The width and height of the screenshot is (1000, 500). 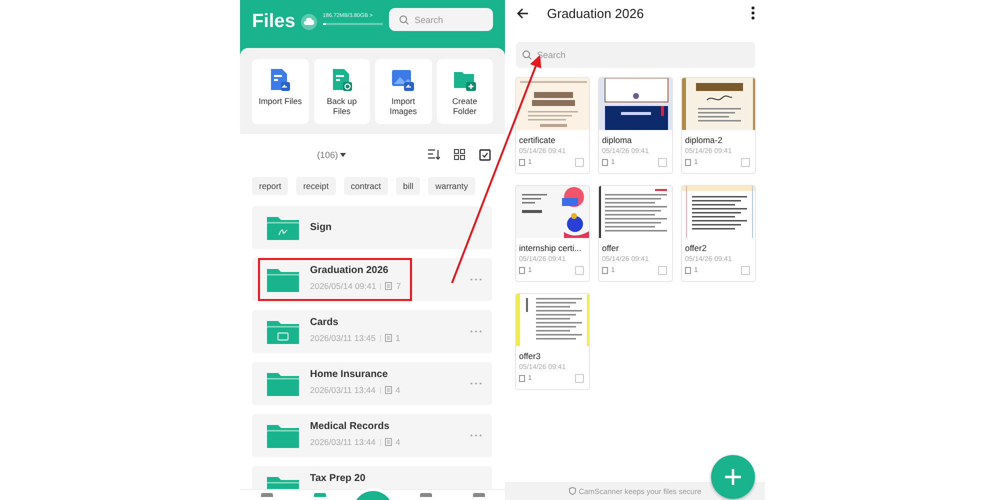 I want to click on card-folder-icon, so click(x=283, y=331).